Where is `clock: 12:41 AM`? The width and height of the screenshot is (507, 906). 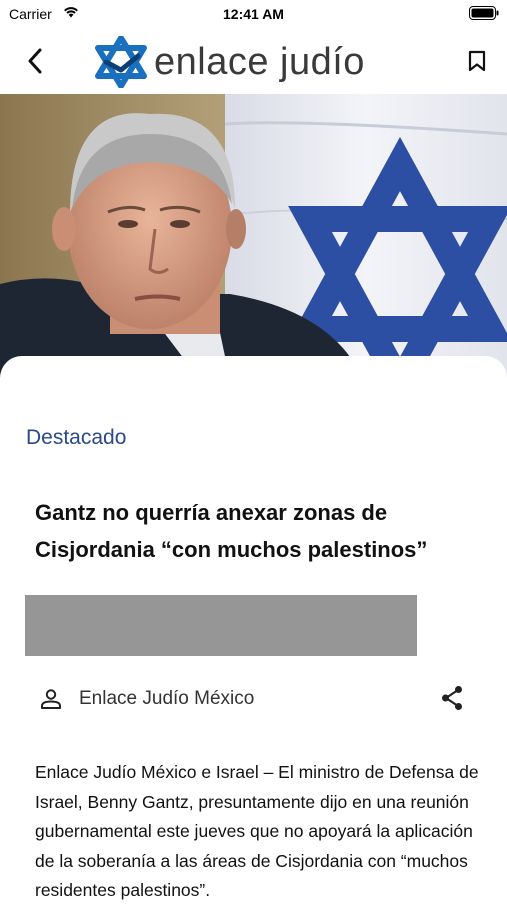
clock: 12:41 AM is located at coordinates (253, 14).